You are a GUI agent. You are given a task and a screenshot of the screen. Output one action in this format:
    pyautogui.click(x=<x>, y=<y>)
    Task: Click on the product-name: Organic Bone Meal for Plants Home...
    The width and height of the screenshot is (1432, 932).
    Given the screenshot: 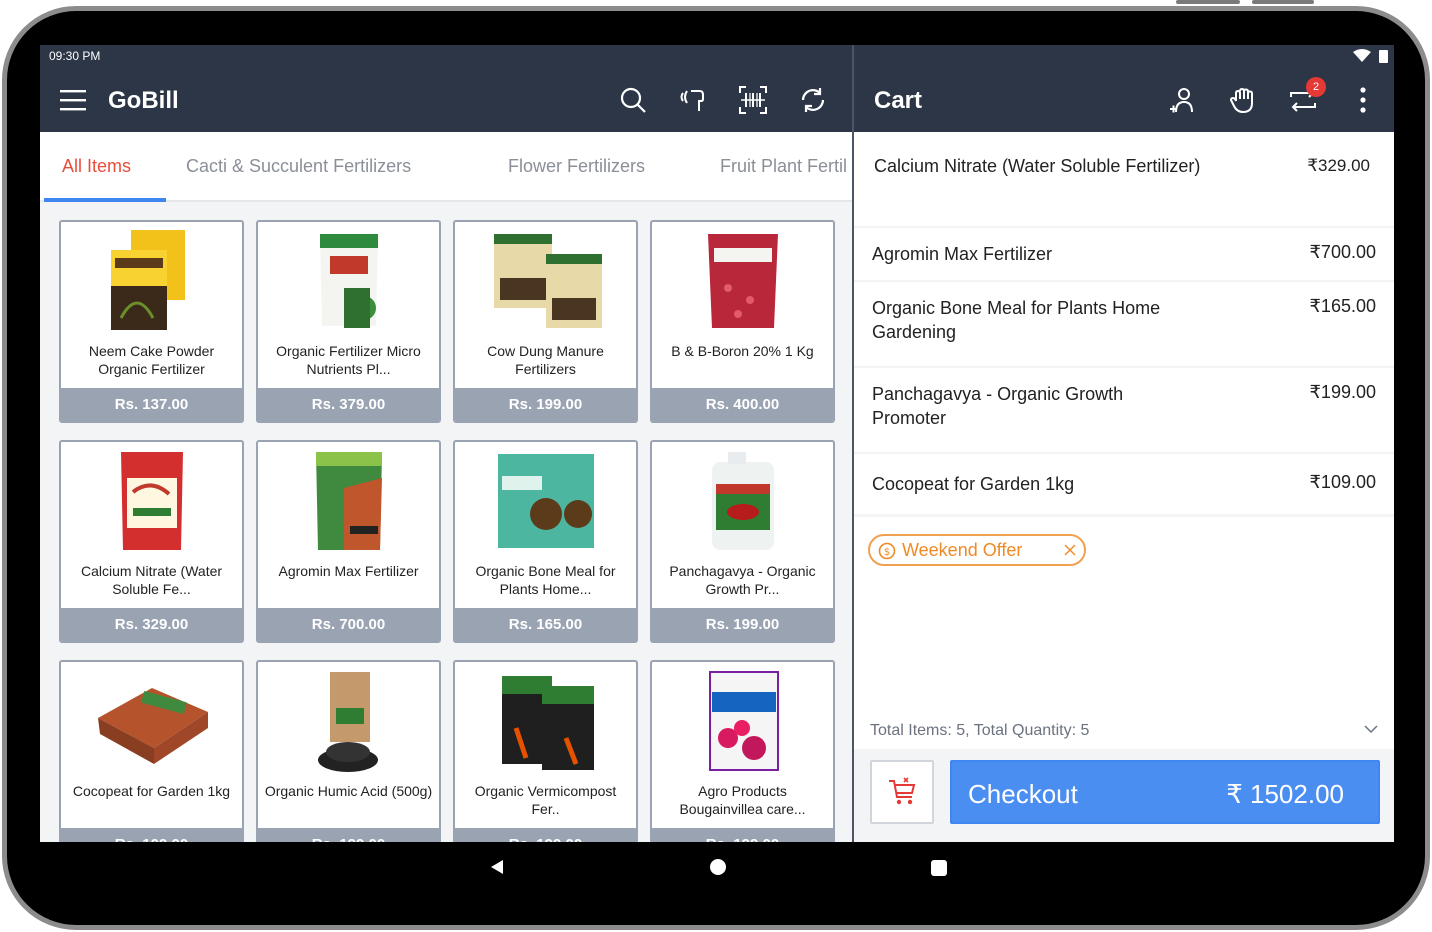 What is the action you would take?
    pyautogui.click(x=545, y=580)
    